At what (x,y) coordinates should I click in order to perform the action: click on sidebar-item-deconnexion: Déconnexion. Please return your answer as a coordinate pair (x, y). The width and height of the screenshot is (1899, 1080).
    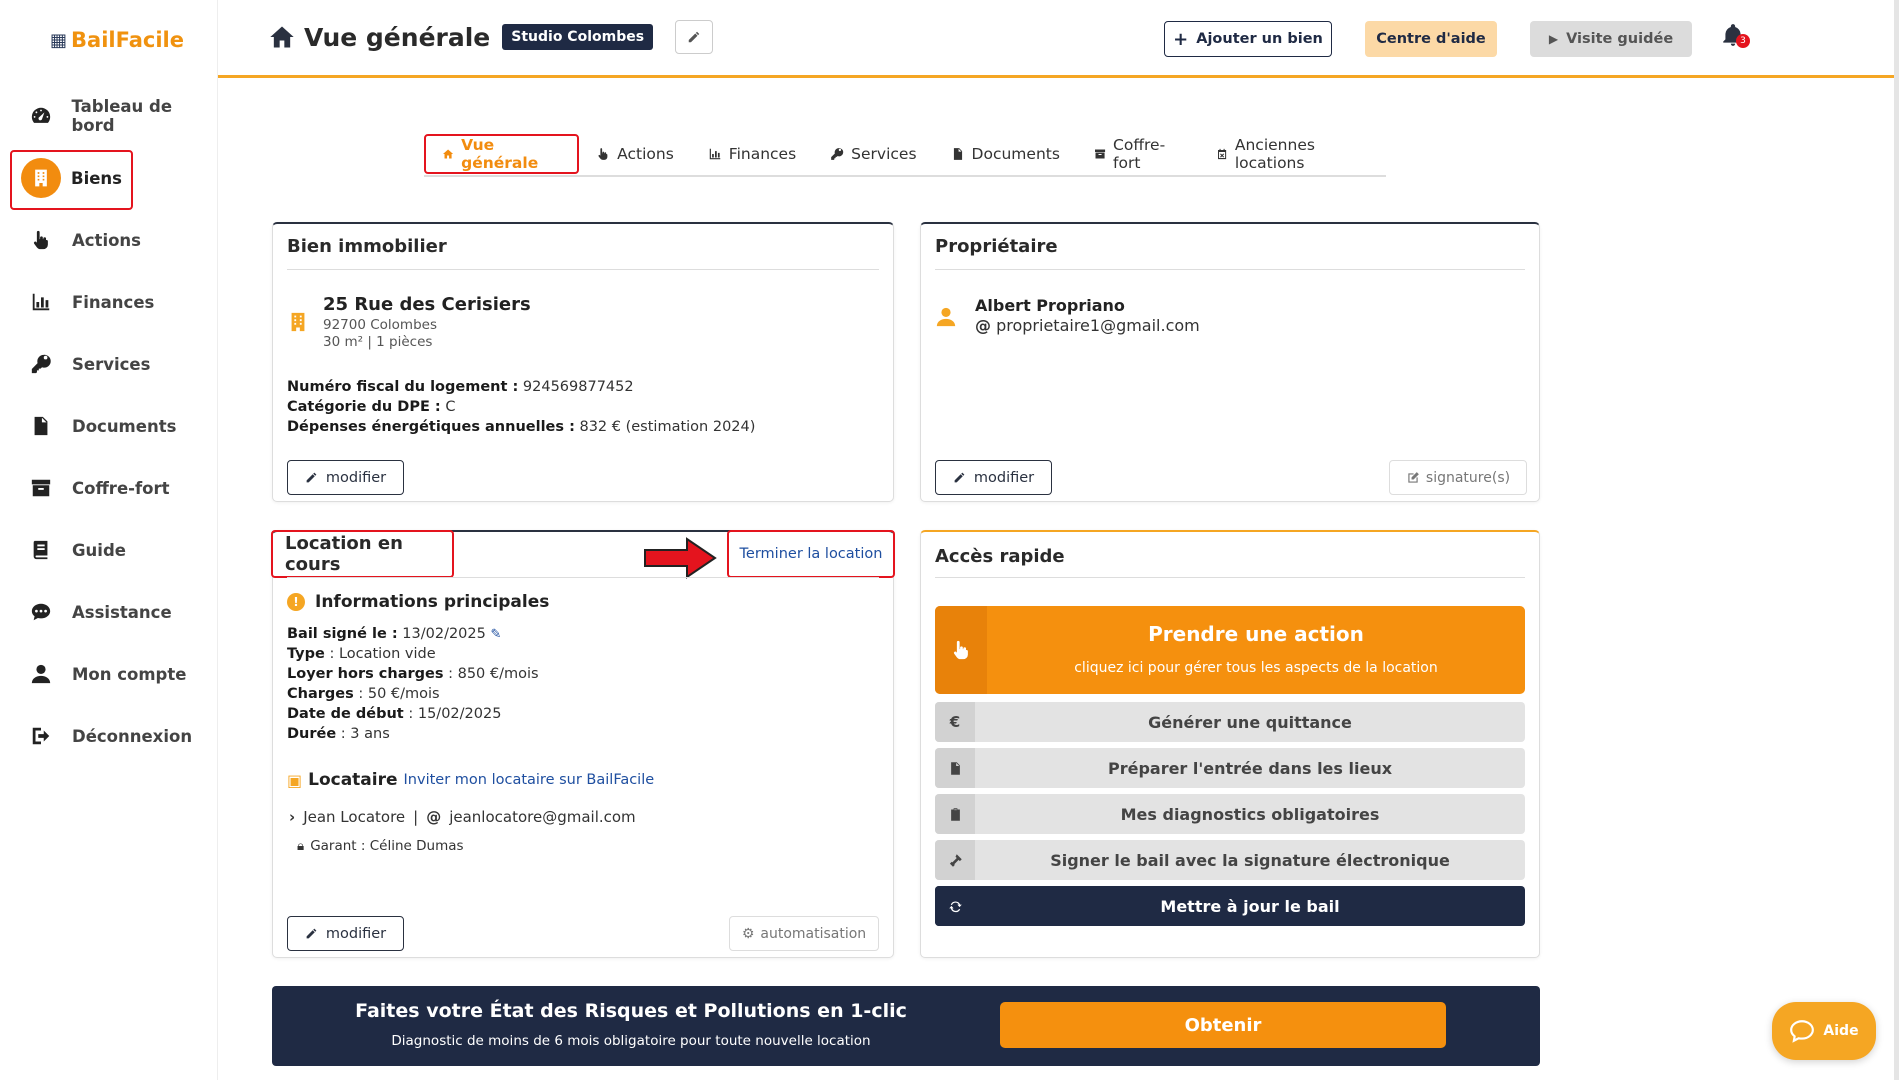
    Looking at the image, I should click on (109, 736).